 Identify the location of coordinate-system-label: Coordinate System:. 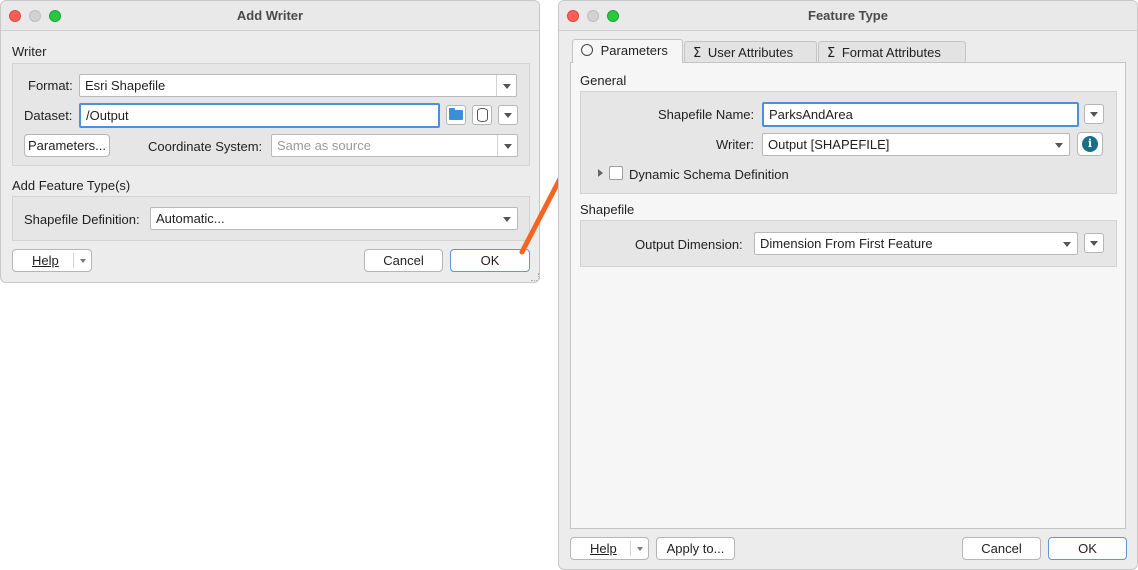
(205, 146).